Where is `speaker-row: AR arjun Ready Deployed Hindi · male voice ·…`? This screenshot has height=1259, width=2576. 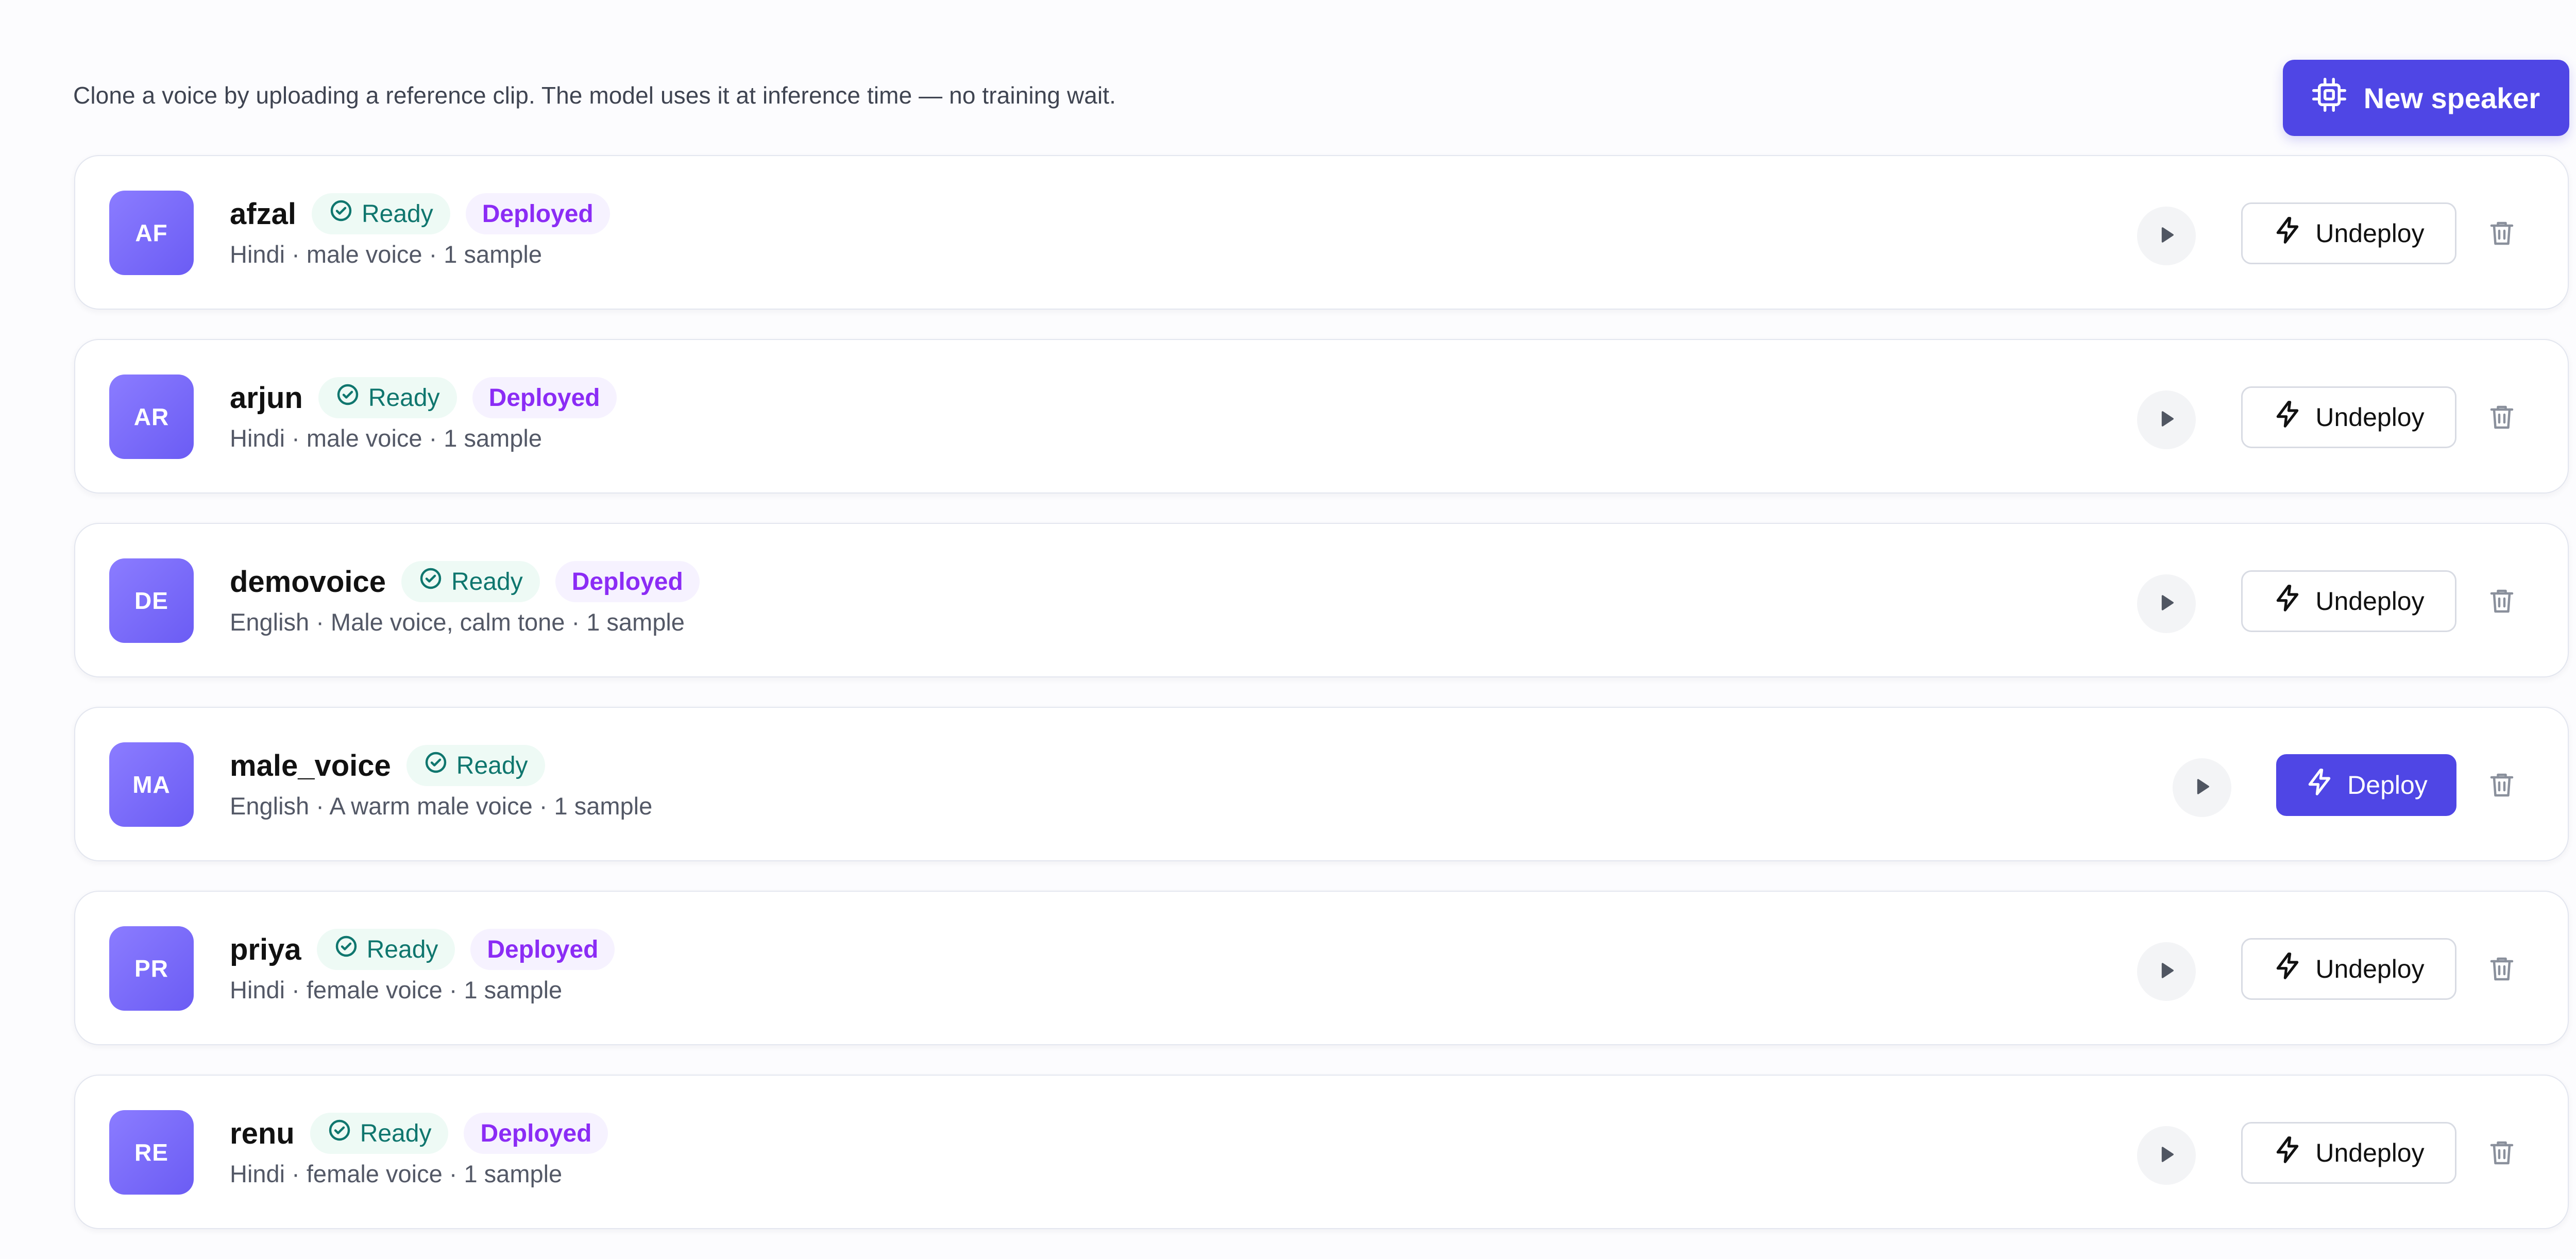
speaker-row: AR arjun Ready Deployed Hindi · male voice ·… is located at coordinates (1321, 416).